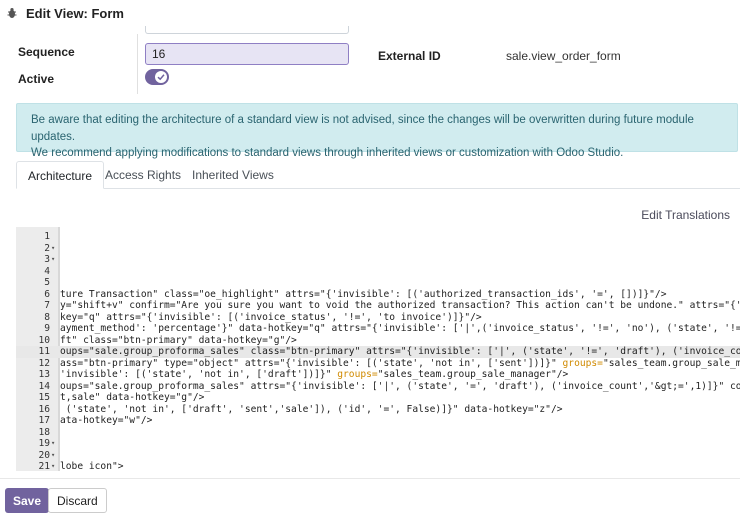  I want to click on label-divider, so click(137, 64).